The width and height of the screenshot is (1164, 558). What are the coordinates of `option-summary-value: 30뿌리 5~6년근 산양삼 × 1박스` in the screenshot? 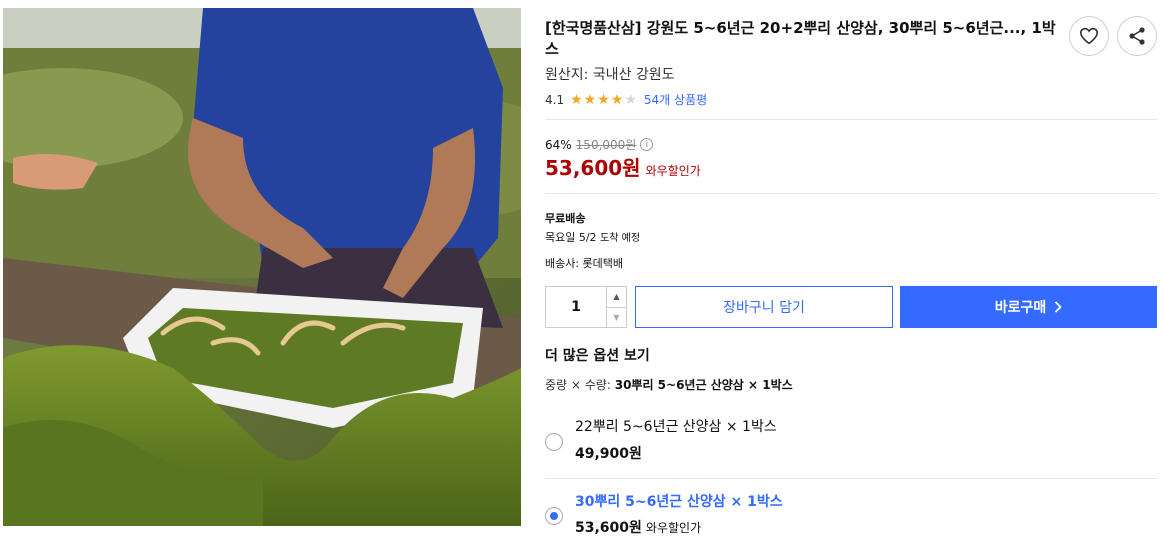 It's located at (703, 385).